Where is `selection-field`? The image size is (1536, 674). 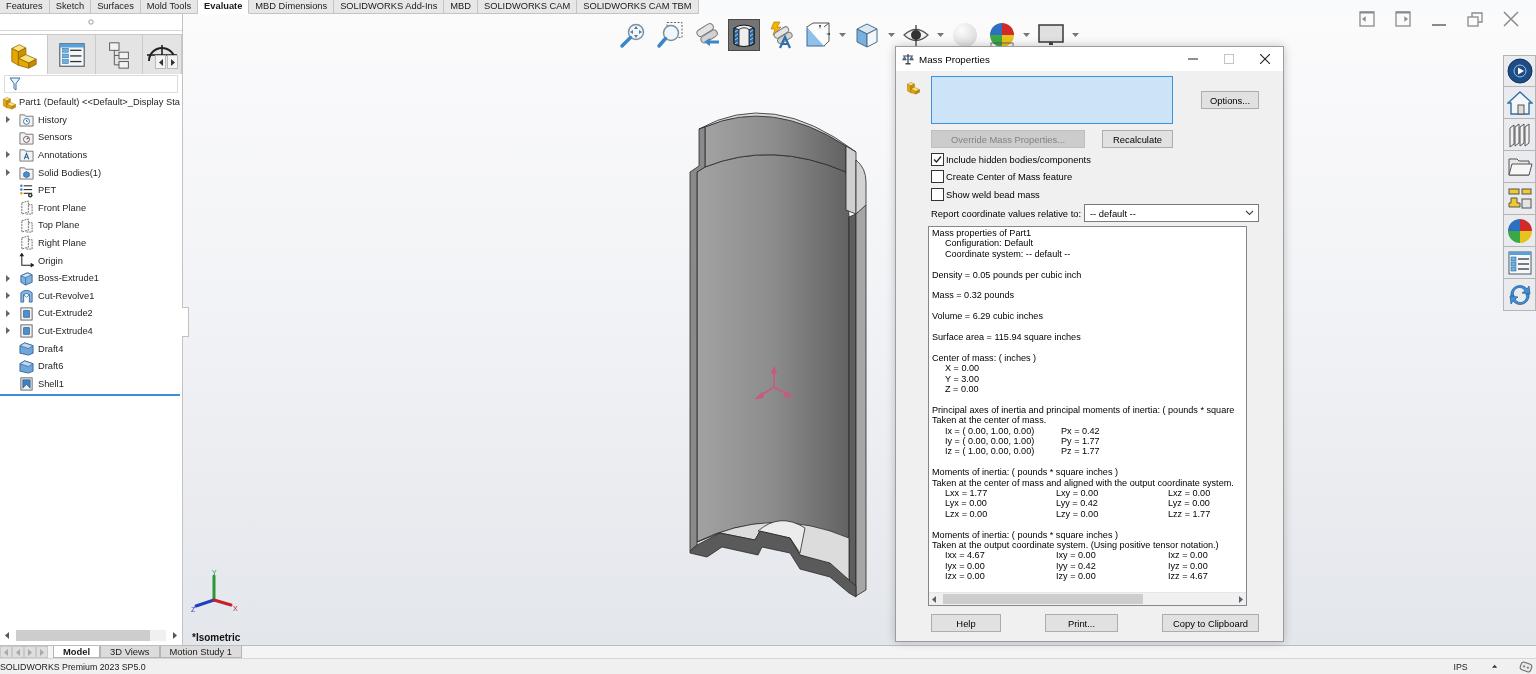
selection-field is located at coordinates (1052, 100).